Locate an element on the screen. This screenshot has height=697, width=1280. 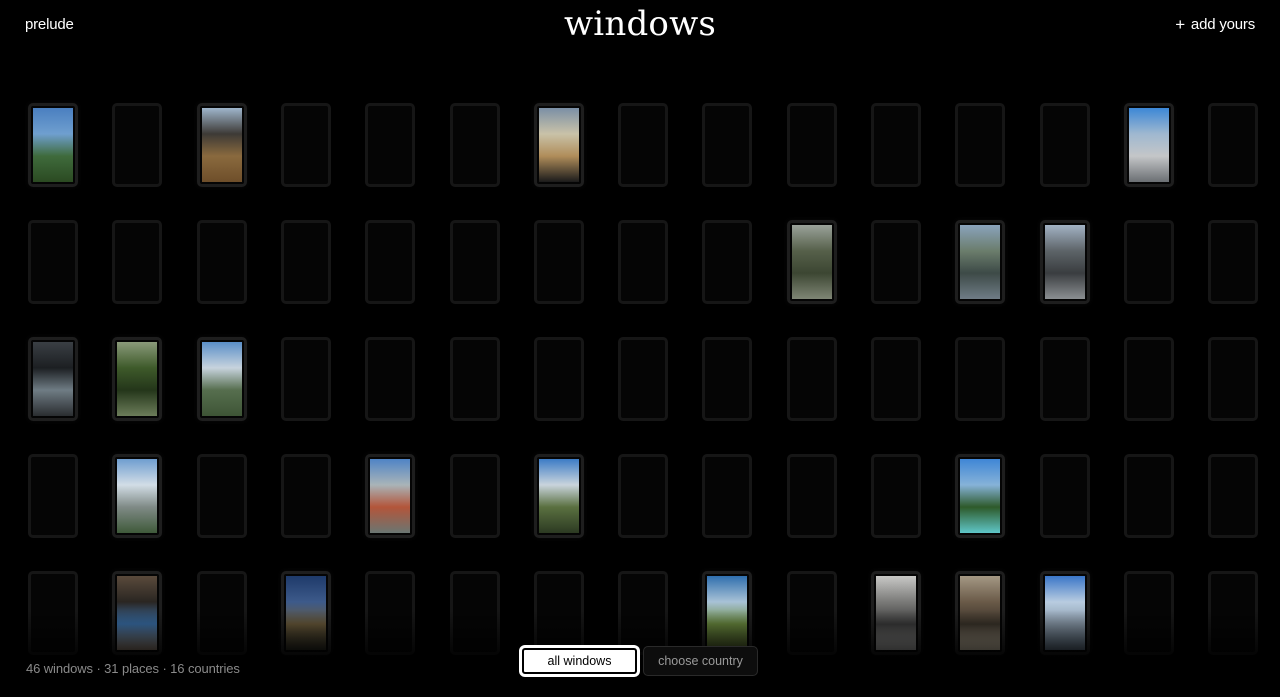
window-tree-branches is located at coordinates (812, 262).